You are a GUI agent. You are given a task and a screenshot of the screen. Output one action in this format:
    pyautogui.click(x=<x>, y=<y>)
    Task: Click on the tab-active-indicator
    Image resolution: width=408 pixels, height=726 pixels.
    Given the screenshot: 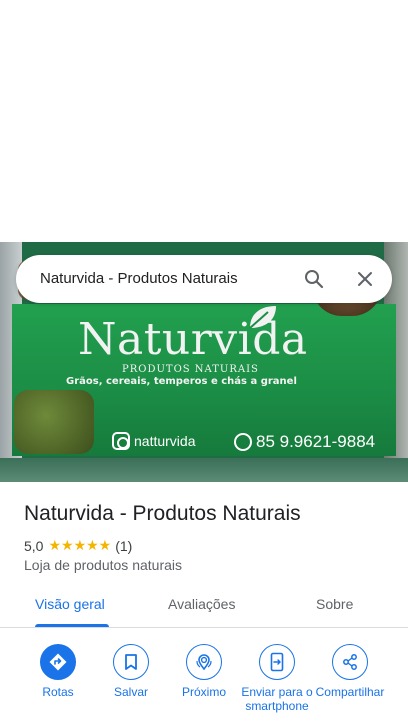 What is the action you would take?
    pyautogui.click(x=72, y=625)
    